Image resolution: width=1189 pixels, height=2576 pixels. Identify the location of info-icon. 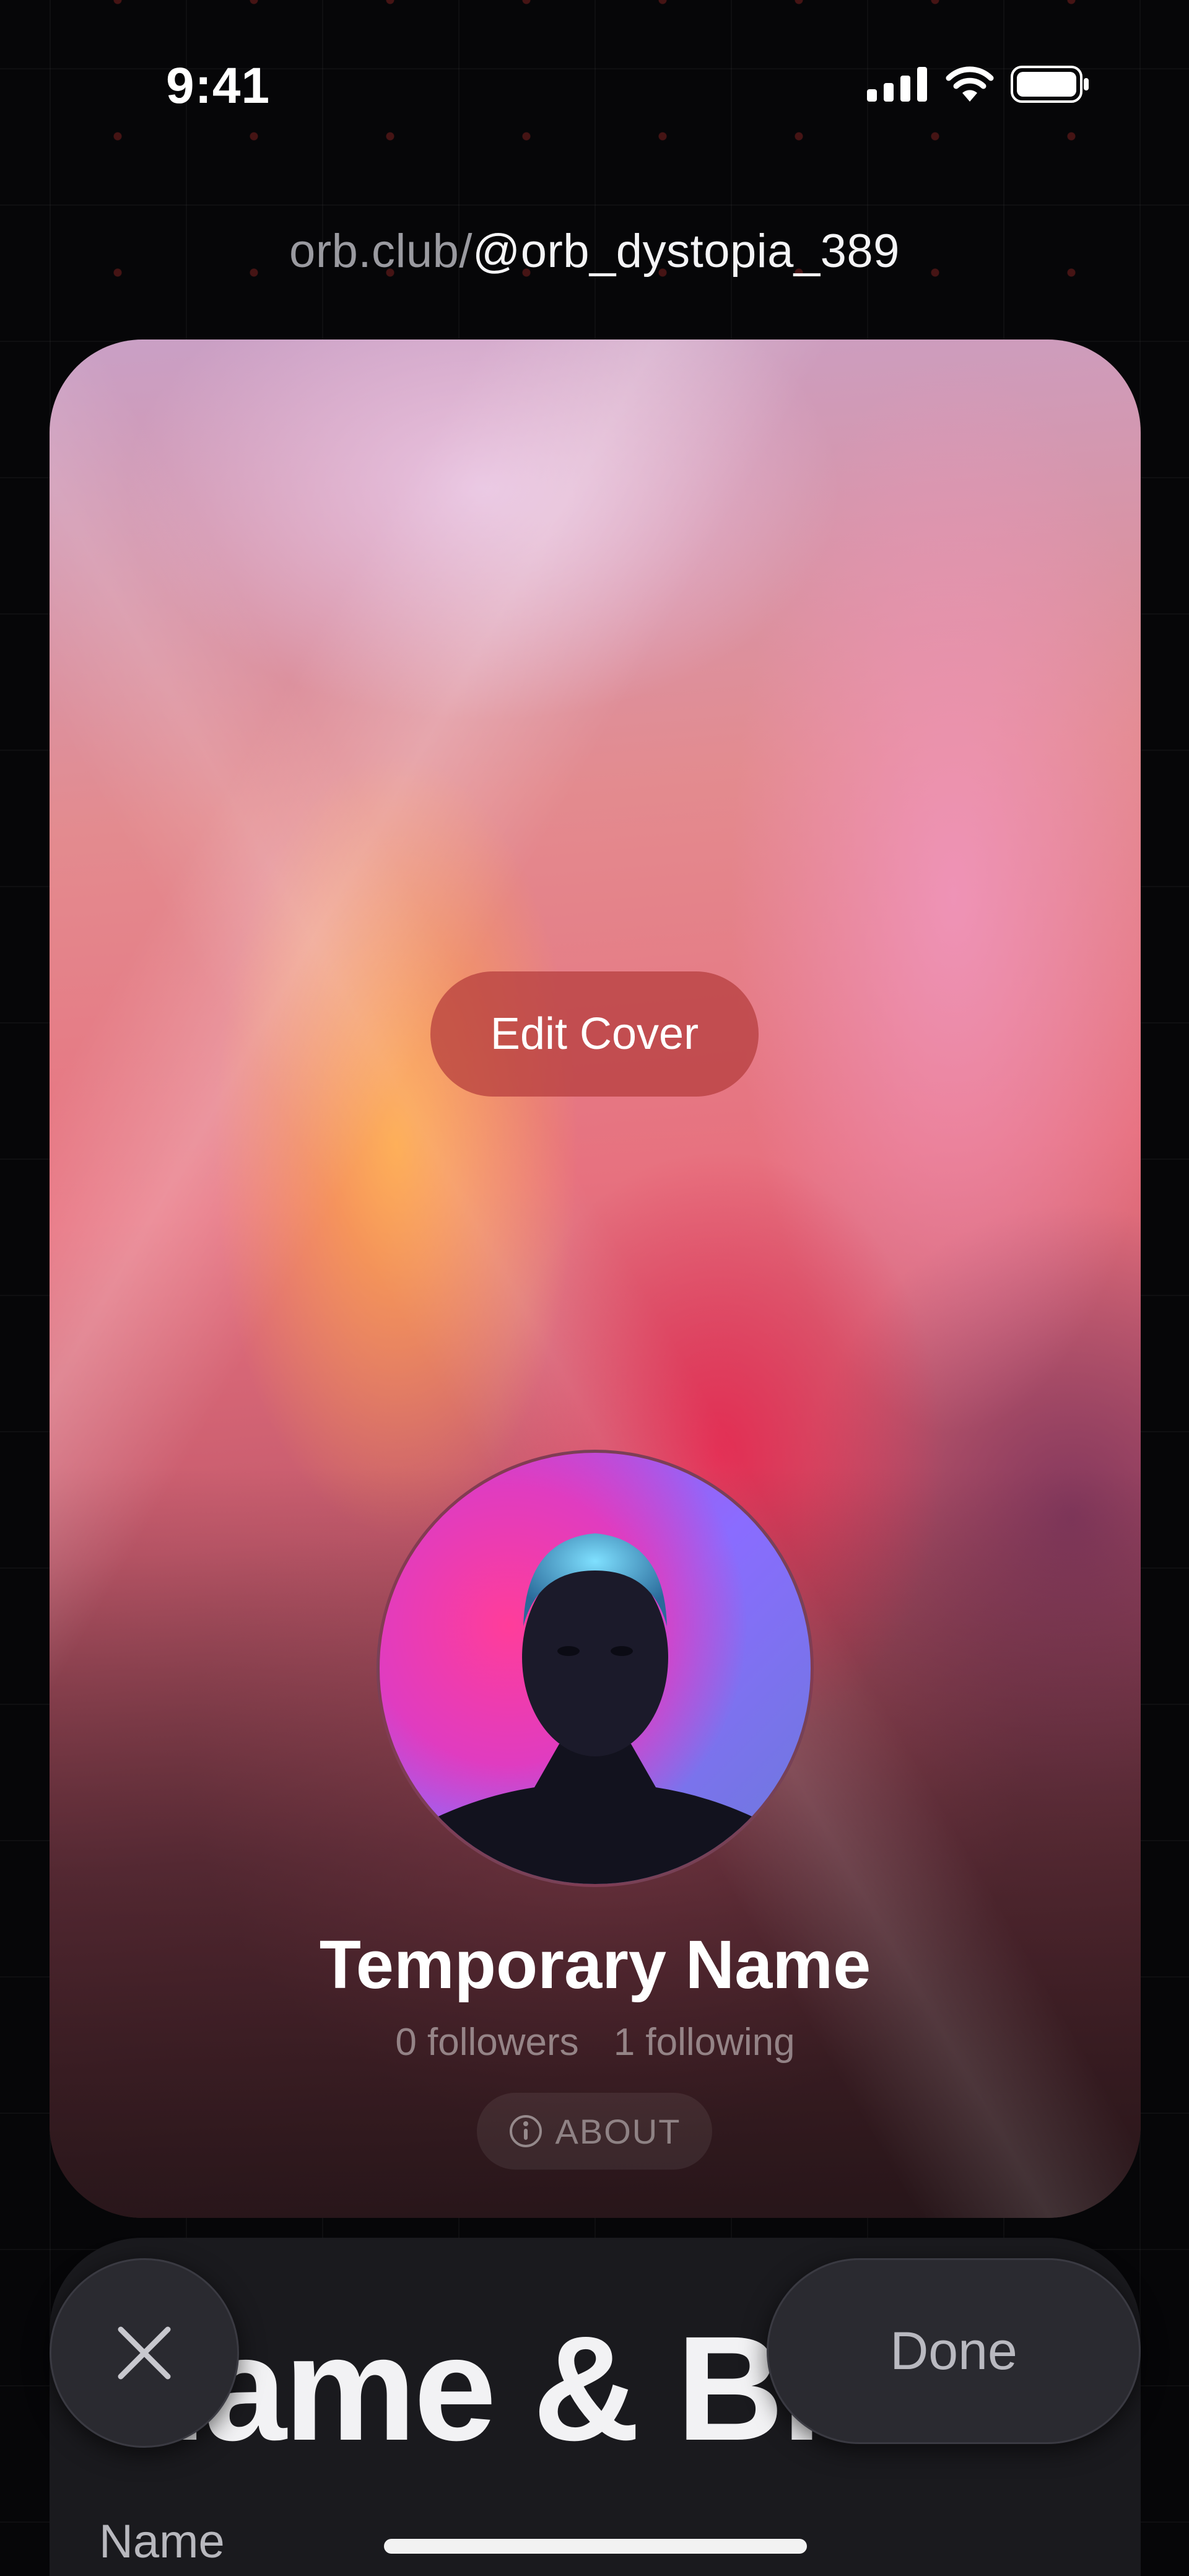
(525, 2131).